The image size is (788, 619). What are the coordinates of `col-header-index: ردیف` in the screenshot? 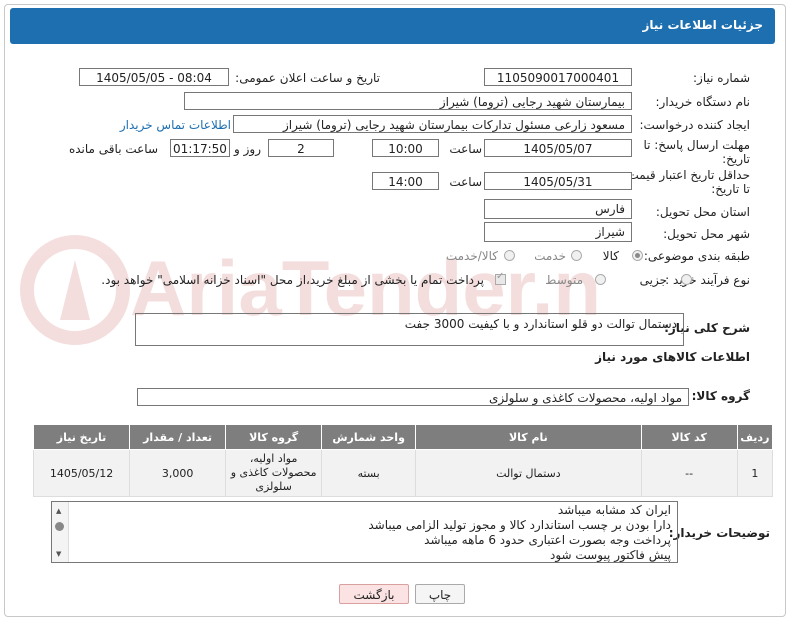 It's located at (755, 437).